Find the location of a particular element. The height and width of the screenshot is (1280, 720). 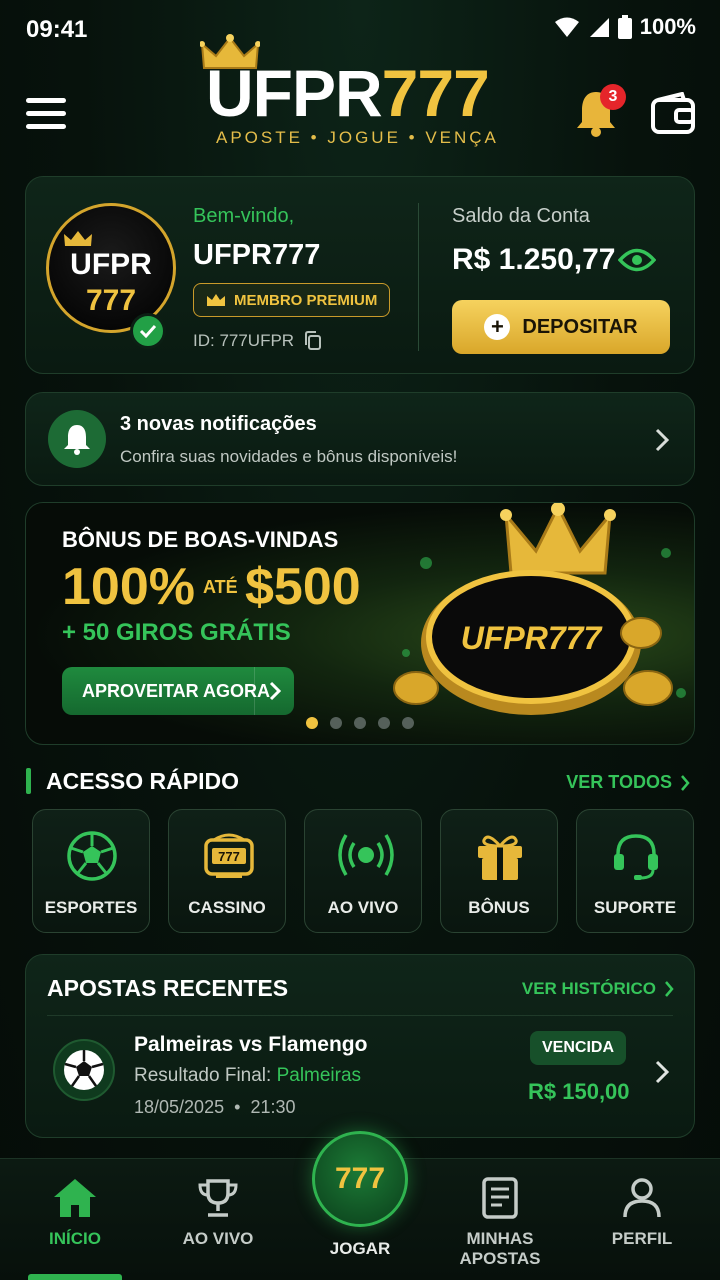

quick-label: SUPORTE is located at coordinates (635, 907).